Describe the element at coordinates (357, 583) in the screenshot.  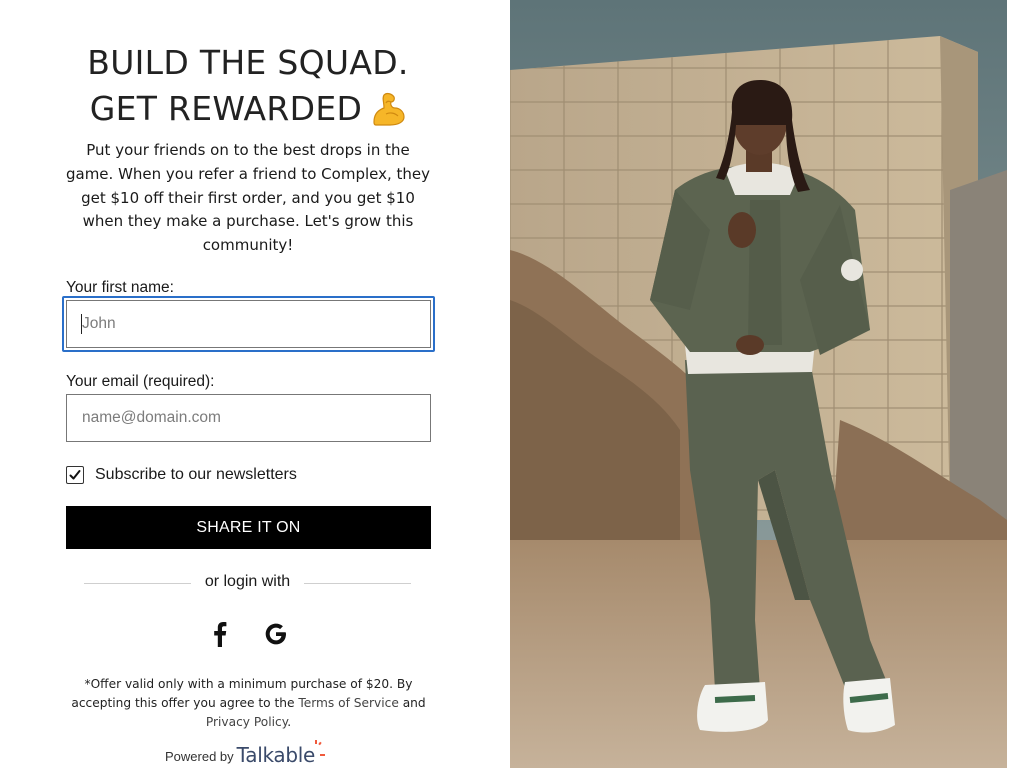
I see `divider-line-right` at that location.